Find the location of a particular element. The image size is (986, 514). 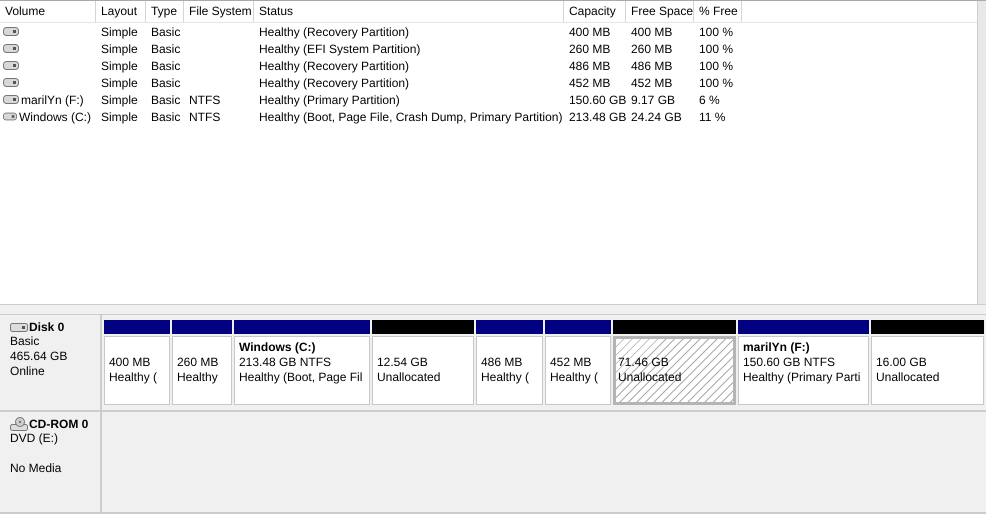

disk-info: Online is located at coordinates (28, 371).